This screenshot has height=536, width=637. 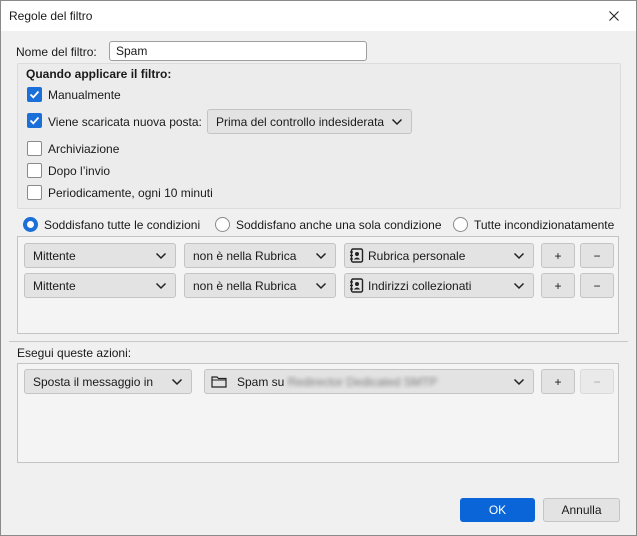 I want to click on title-bar: Regole del filtro, so click(x=318, y=16).